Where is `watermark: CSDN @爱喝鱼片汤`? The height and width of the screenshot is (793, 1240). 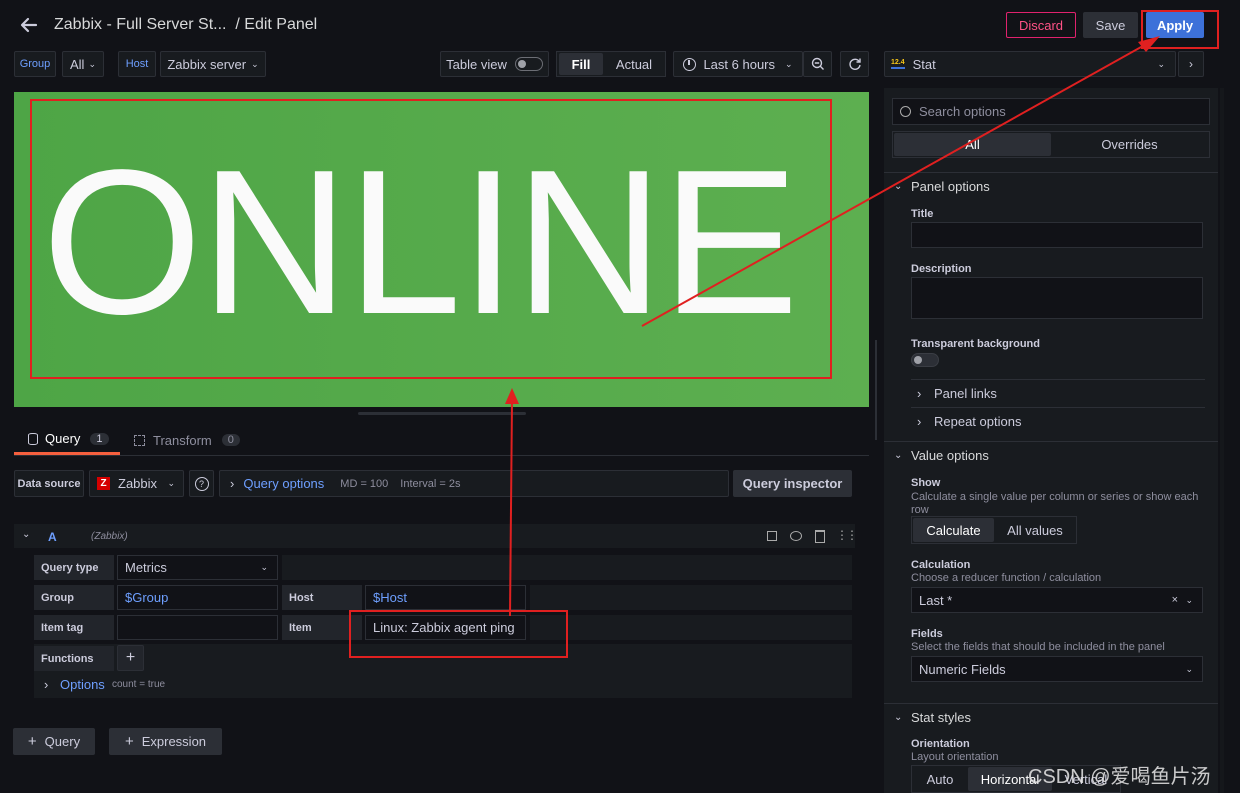 watermark: CSDN @爱喝鱼片汤 is located at coordinates (1119, 777).